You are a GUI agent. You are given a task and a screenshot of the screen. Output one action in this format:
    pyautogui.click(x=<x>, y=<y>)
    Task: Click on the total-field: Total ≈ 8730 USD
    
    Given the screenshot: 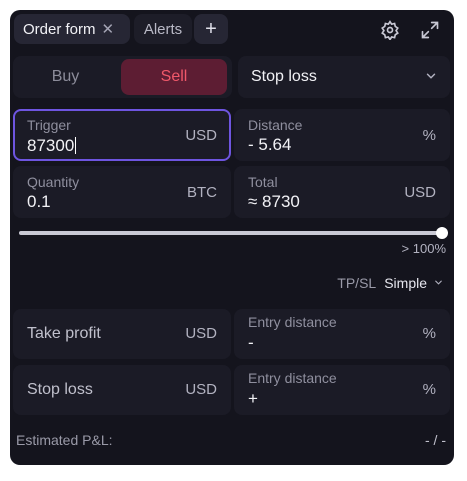 What is the action you would take?
    pyautogui.click(x=342, y=192)
    